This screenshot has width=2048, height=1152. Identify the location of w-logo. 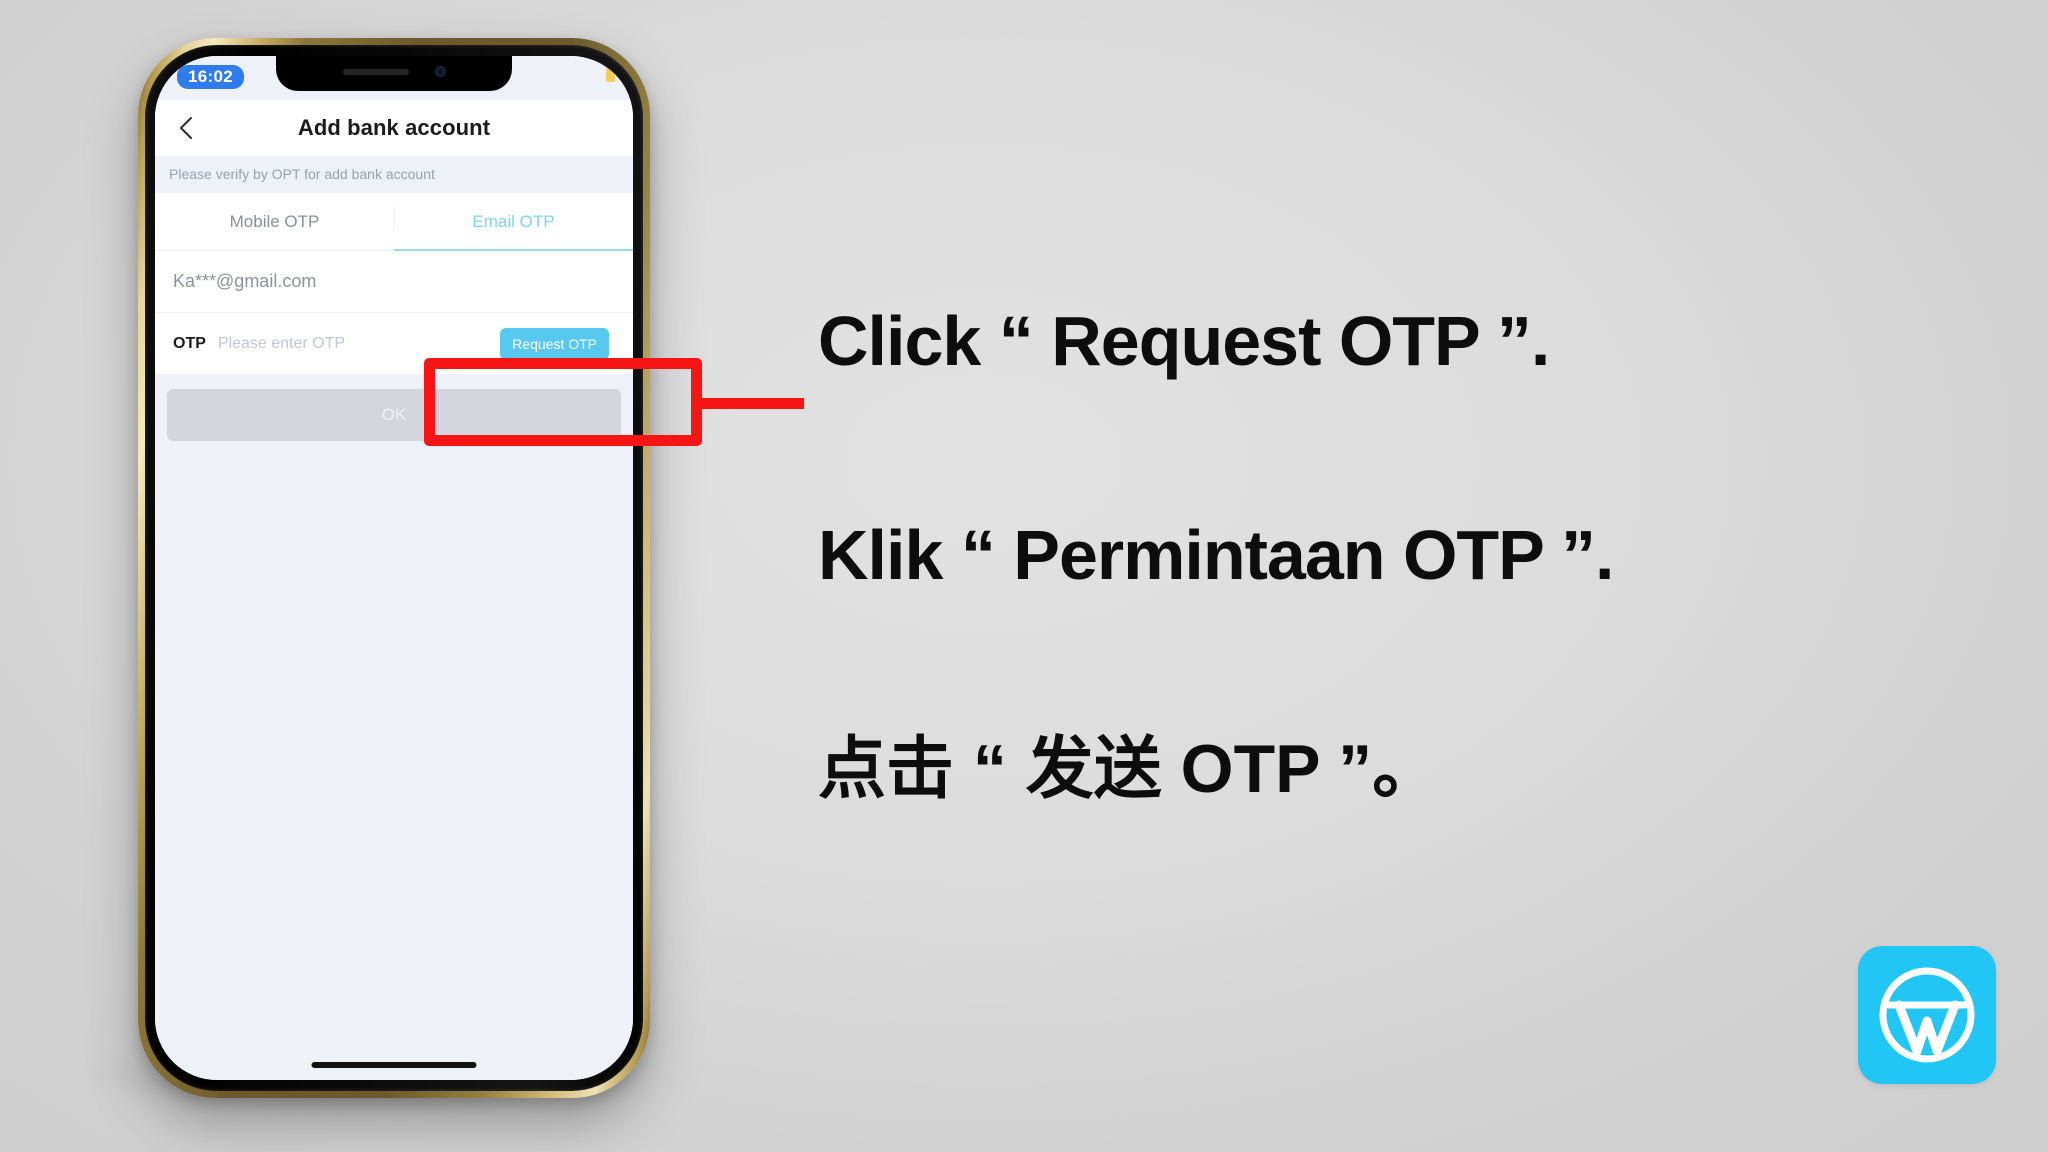
(1927, 1015).